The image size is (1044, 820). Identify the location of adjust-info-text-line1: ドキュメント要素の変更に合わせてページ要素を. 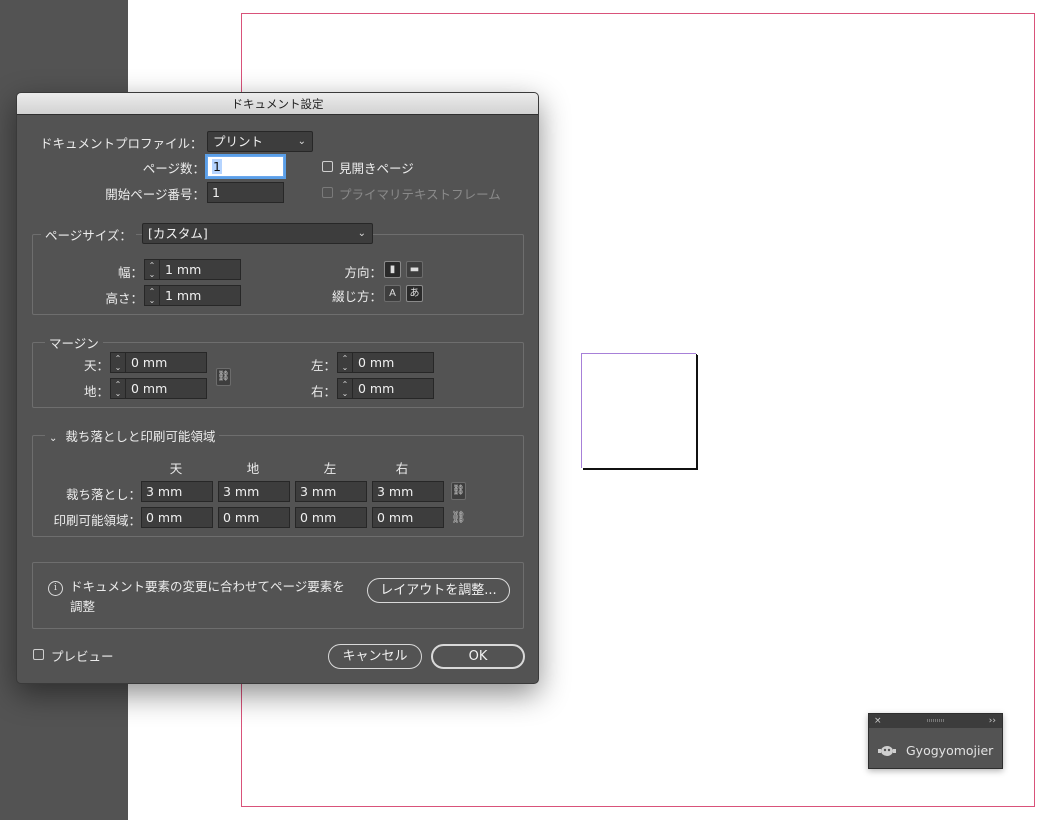
(207, 586).